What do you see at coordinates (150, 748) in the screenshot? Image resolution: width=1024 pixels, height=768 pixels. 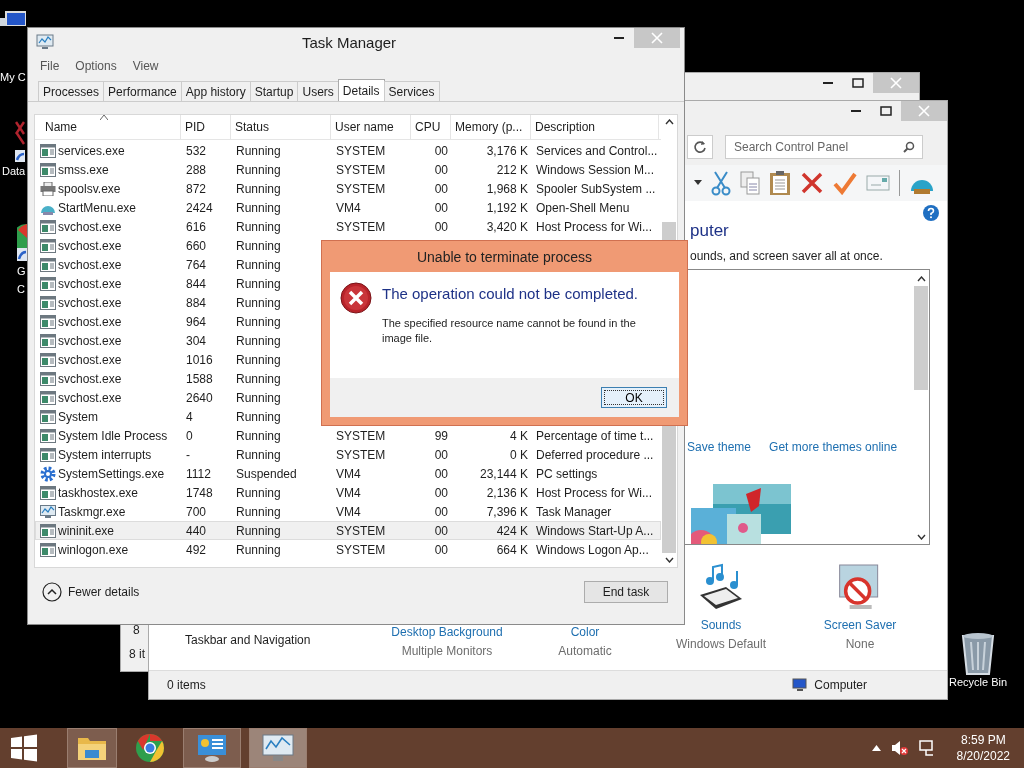 I see `browser-icon` at bounding box center [150, 748].